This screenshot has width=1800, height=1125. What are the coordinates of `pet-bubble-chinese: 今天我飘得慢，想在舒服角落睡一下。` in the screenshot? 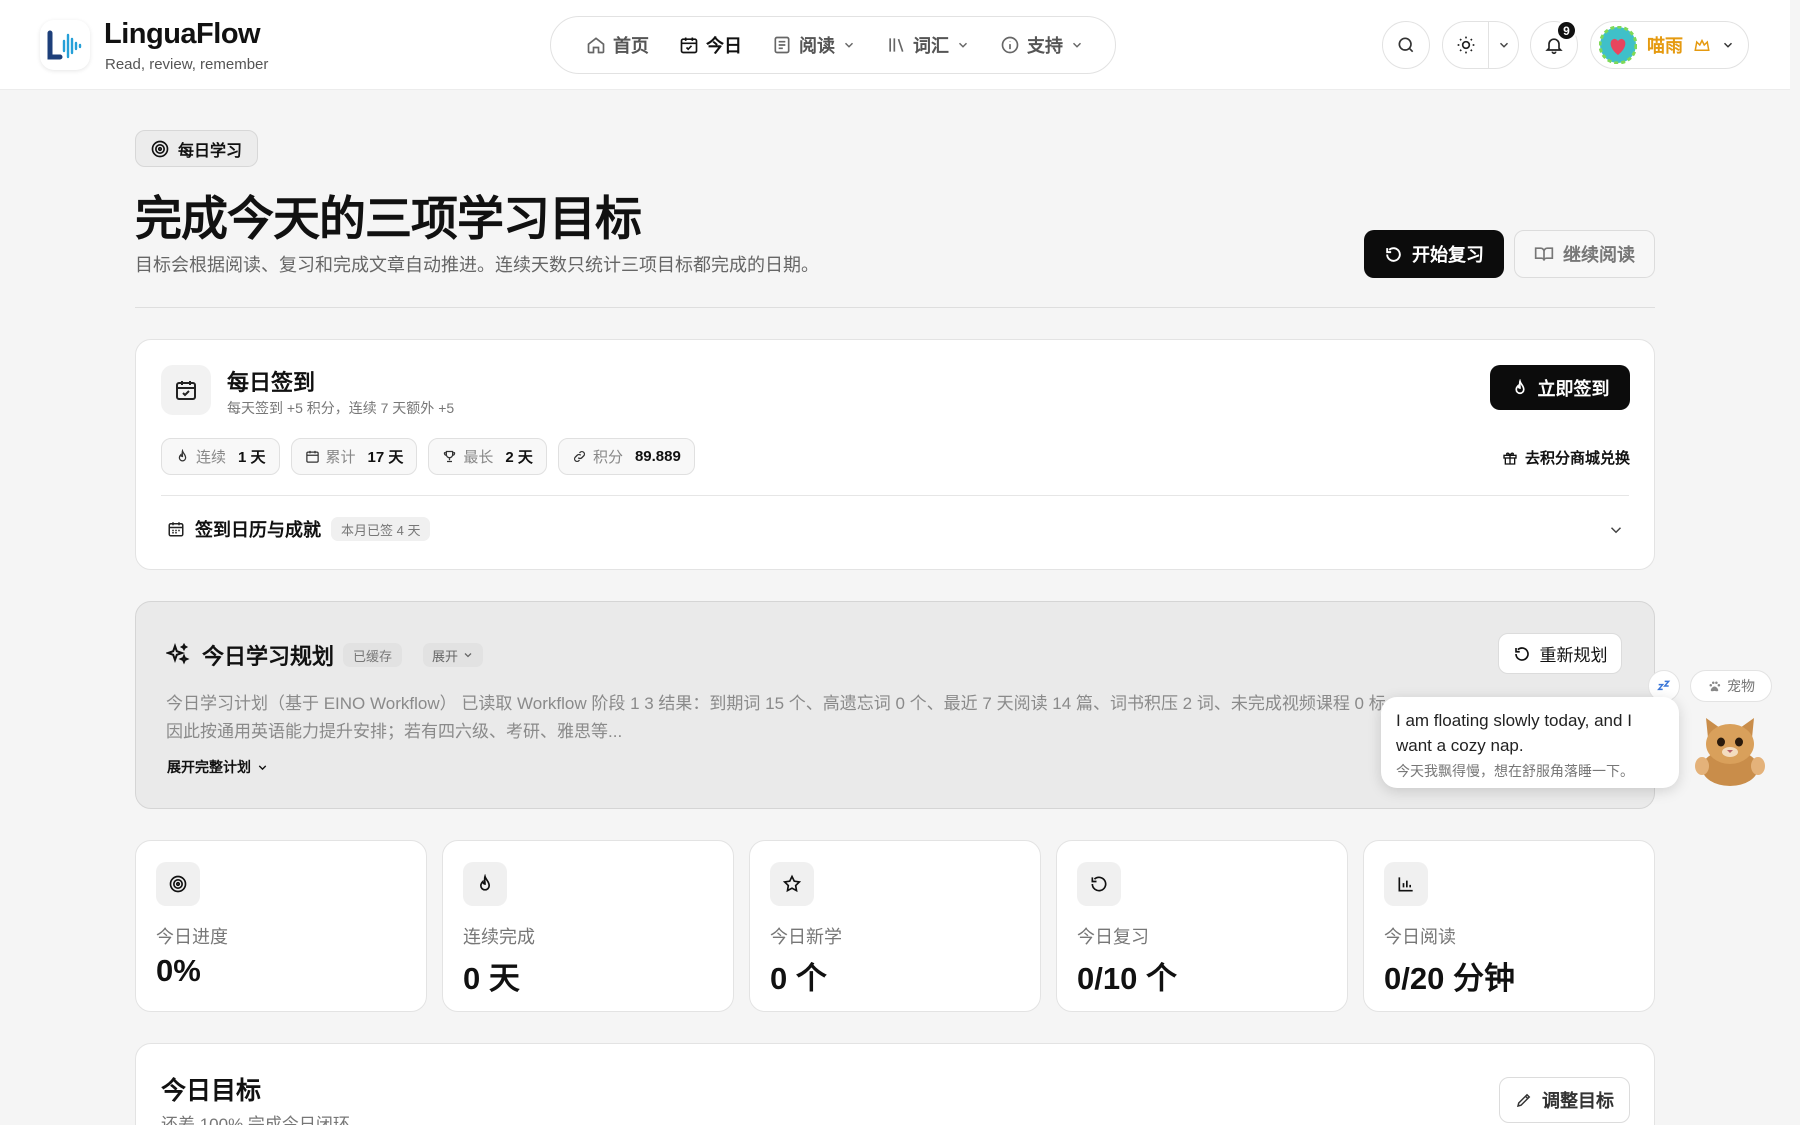 It's located at (1515, 771).